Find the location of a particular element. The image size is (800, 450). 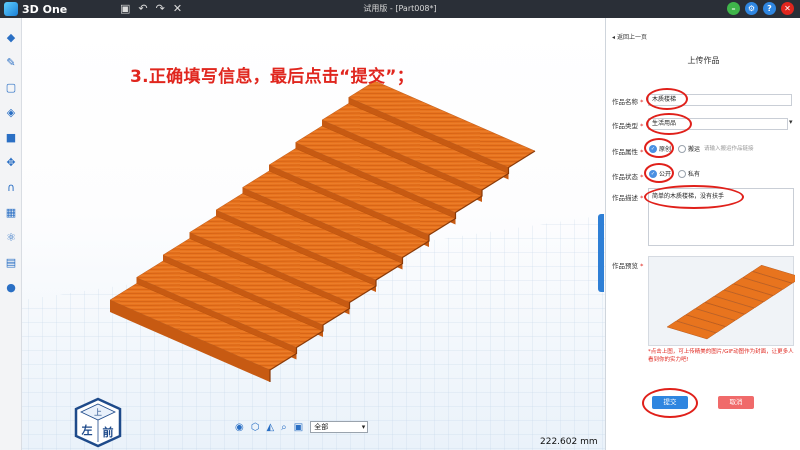

help-icon: ? is located at coordinates (769, 8).